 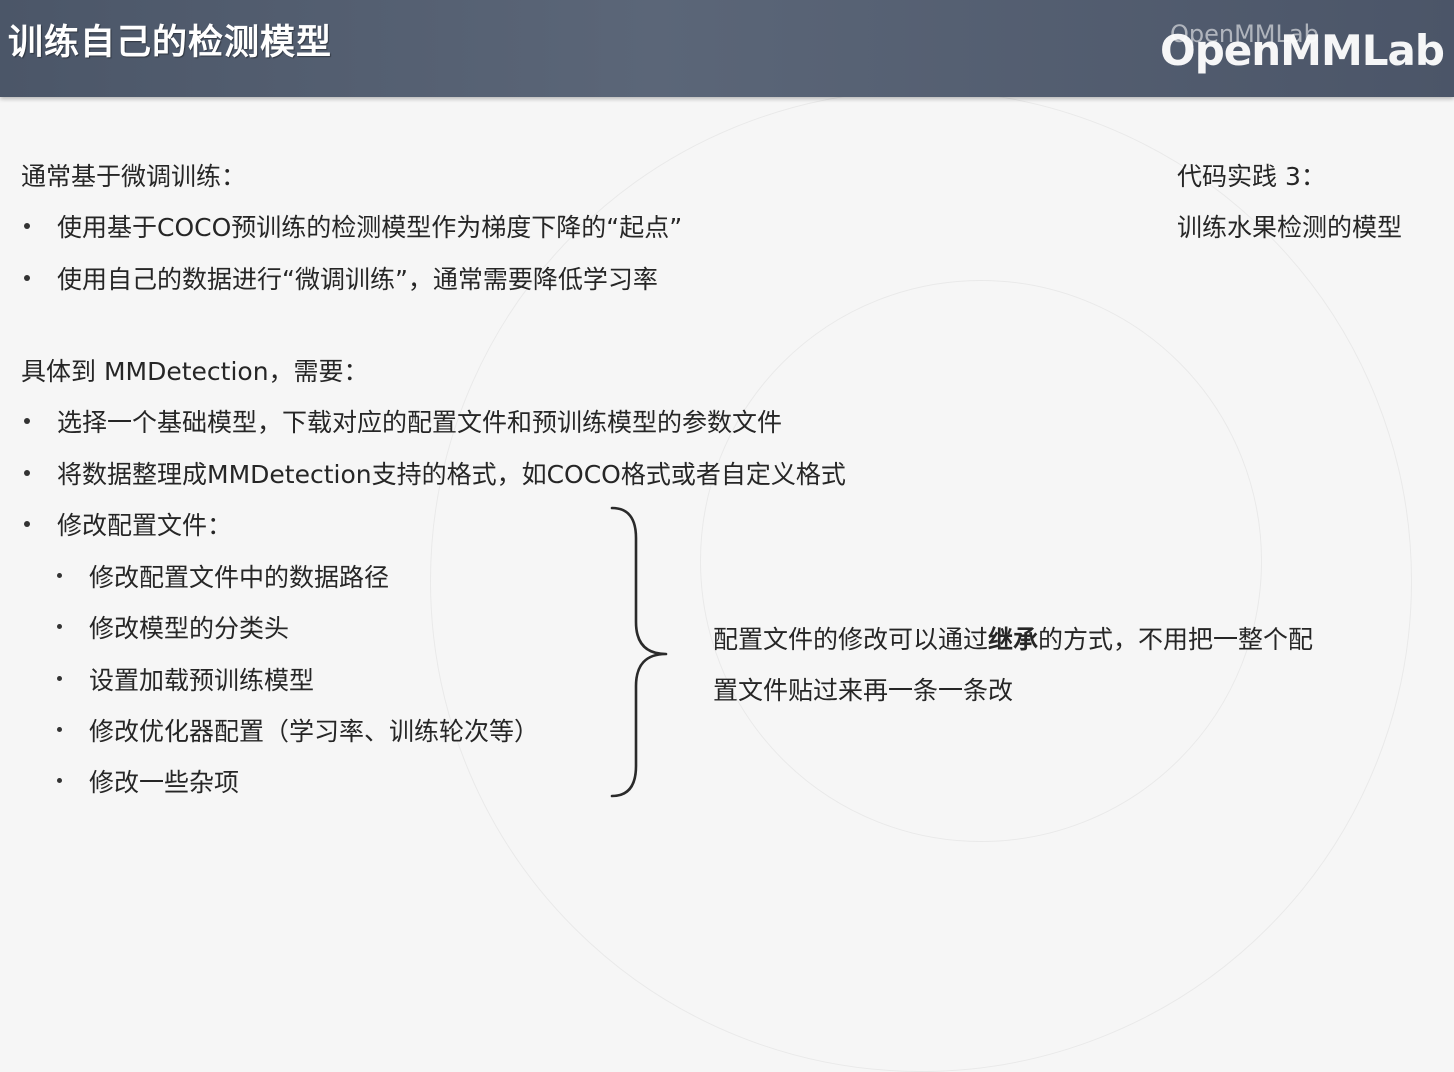 I want to click on config-sub-bullet-4: 修改优化器配置（学习率、训练轮次等）, so click(x=314, y=731).